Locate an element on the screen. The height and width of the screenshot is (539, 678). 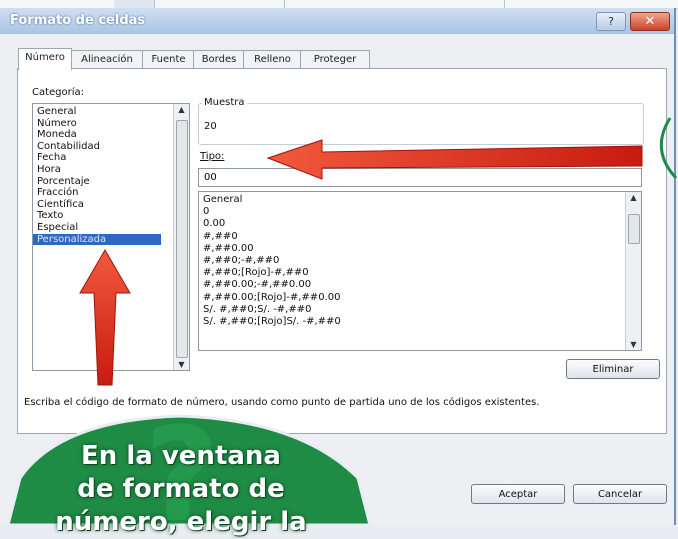
tab-numero: Número is located at coordinates (45, 59).